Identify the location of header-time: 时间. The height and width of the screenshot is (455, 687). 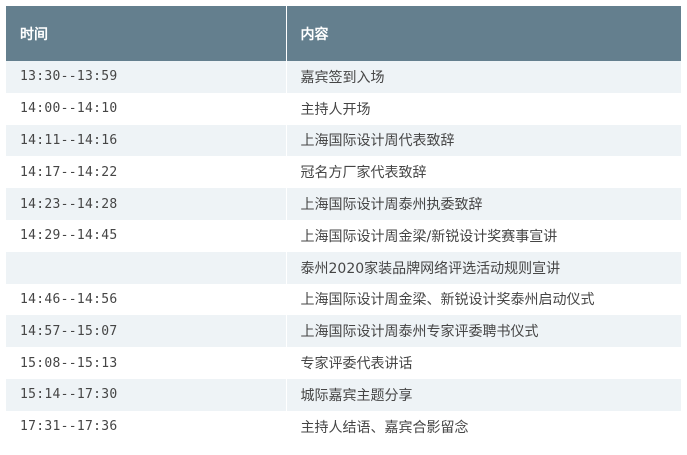
(146, 33).